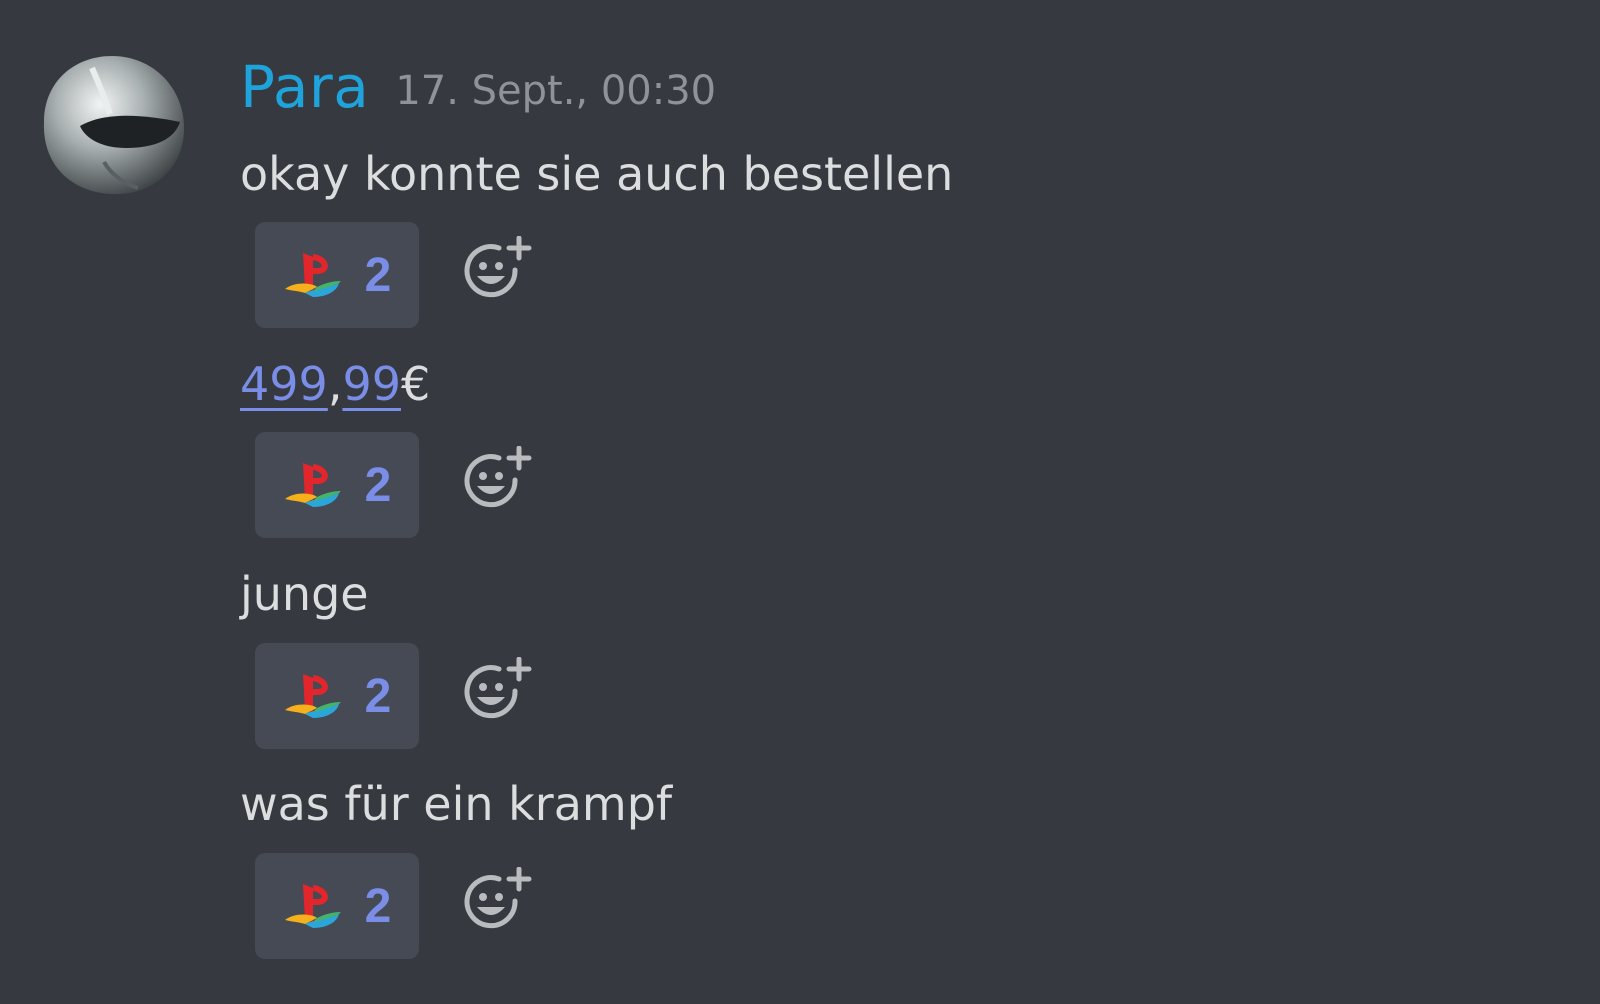  What do you see at coordinates (371, 384) in the screenshot?
I see `number-link: 99` at bounding box center [371, 384].